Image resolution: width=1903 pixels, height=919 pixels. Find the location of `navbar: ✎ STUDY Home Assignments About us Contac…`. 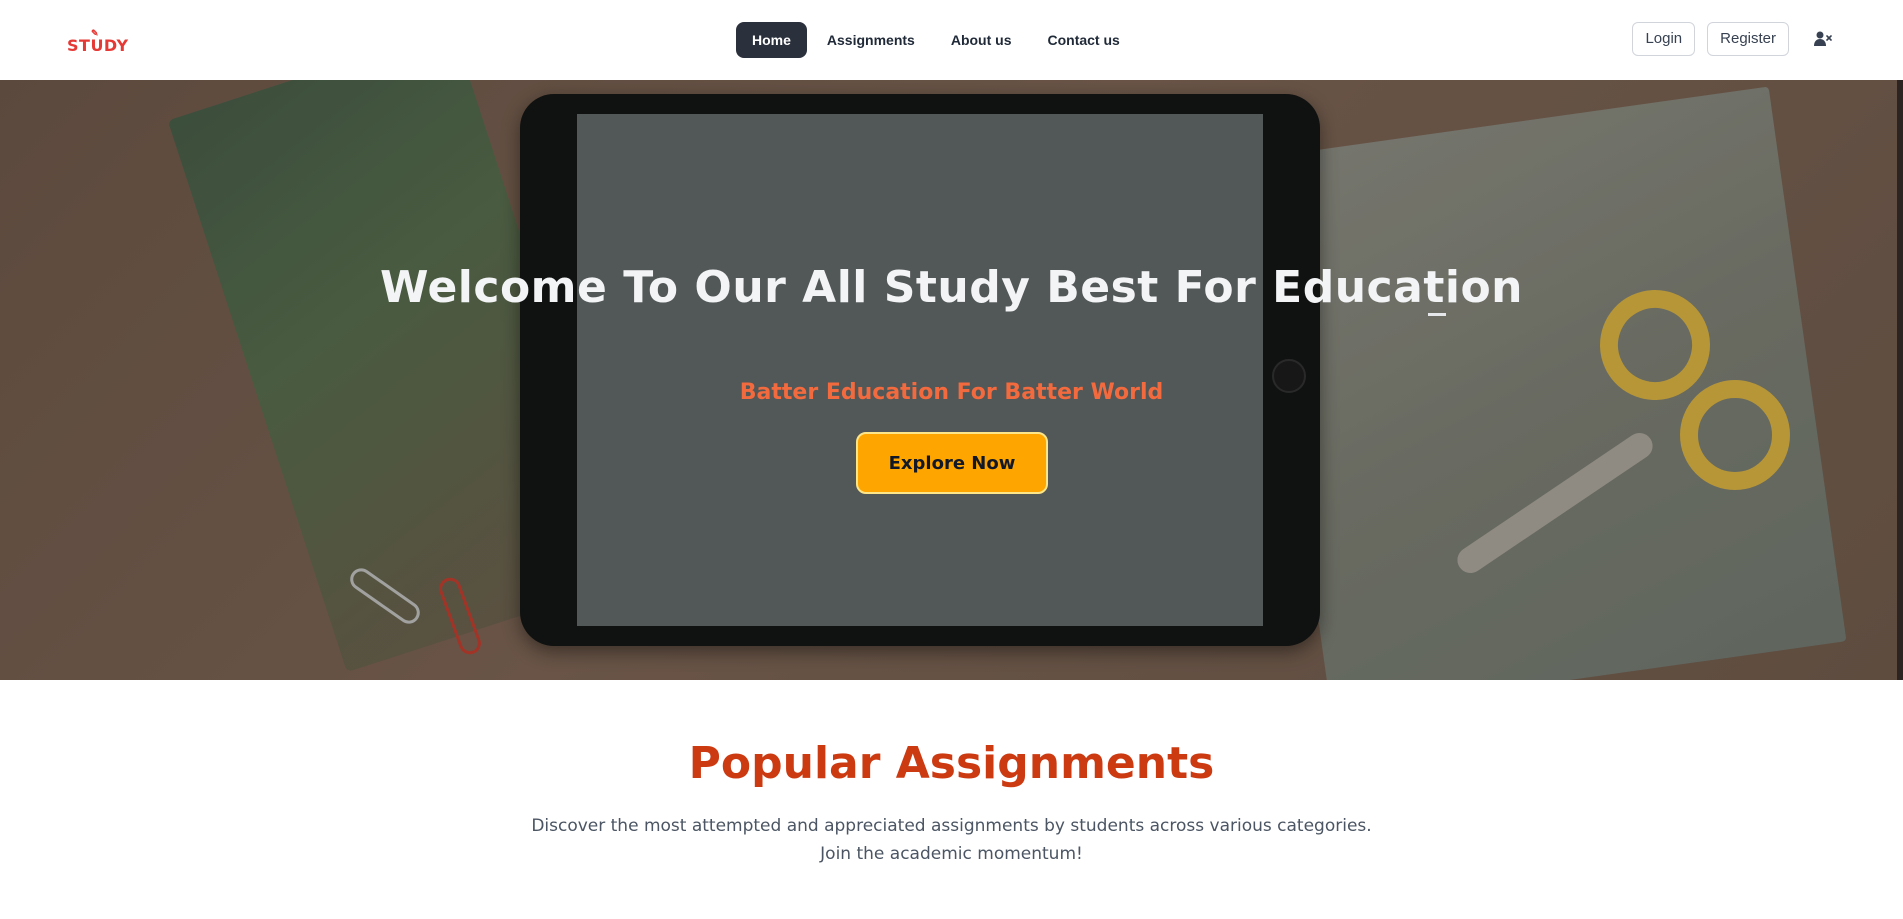

navbar: ✎ STUDY Home Assignments About us Contac… is located at coordinates (951, 40).